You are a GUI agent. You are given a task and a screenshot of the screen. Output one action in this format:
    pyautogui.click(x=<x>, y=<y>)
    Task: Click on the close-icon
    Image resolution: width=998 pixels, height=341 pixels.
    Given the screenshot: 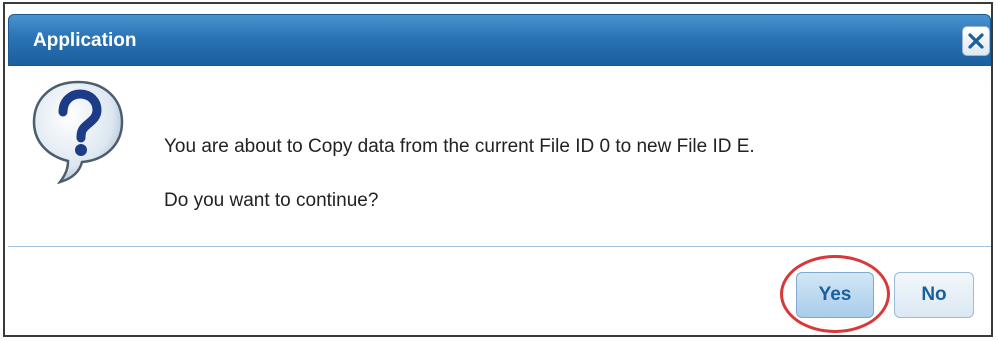 What is the action you would take?
    pyautogui.click(x=976, y=41)
    